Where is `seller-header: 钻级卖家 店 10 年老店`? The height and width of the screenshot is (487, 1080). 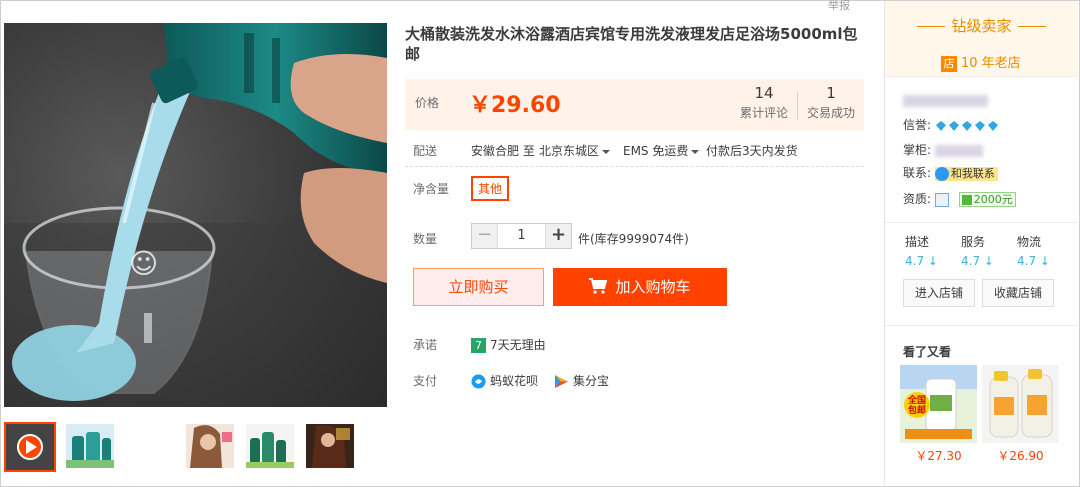 seller-header: 钻级卖家 店 10 年老店 is located at coordinates (981, 39).